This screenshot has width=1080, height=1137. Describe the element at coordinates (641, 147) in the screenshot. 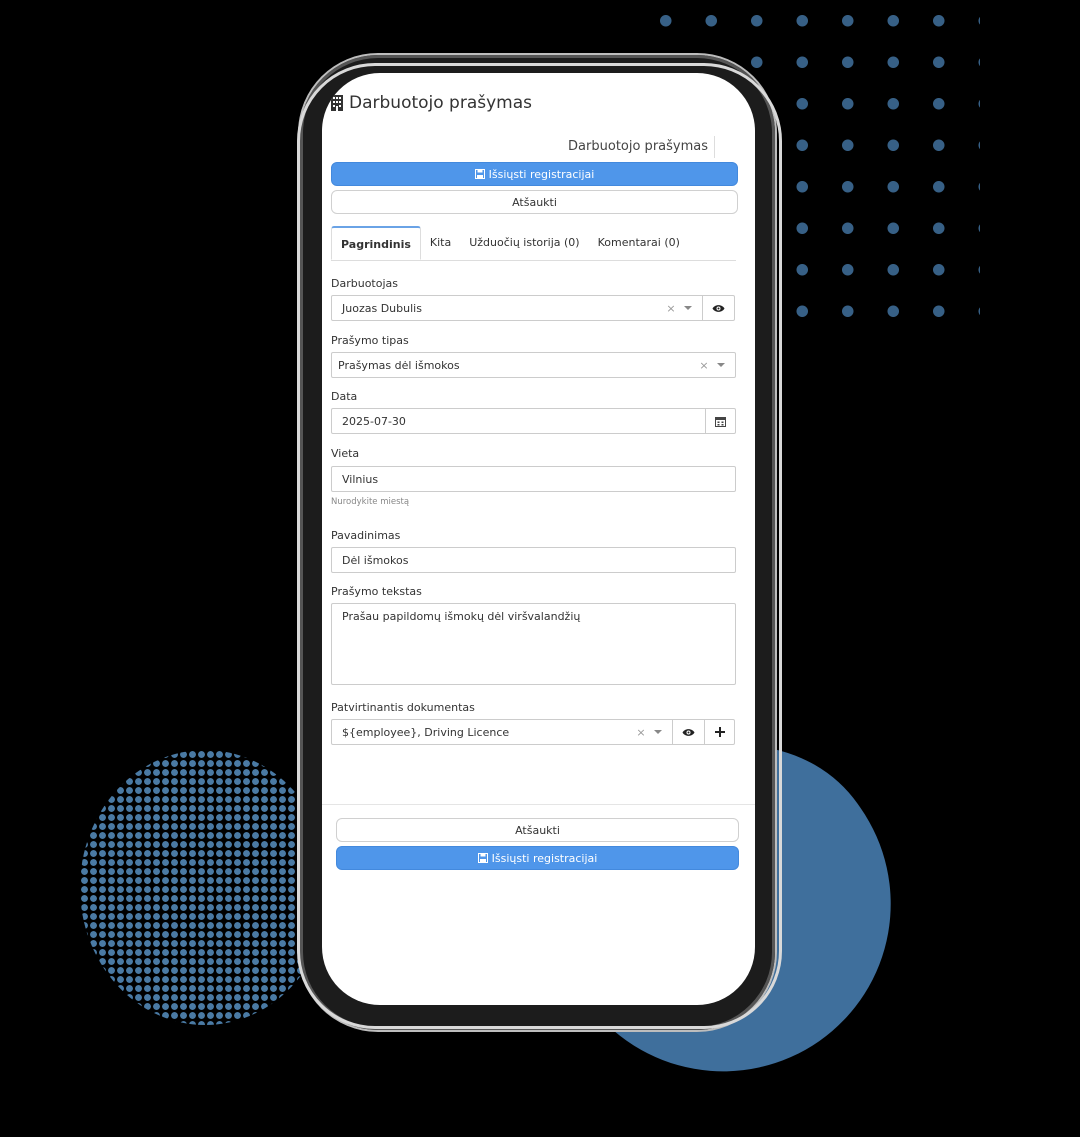

I see `breadcrumb-title: Darbuotojo prašymas` at that location.